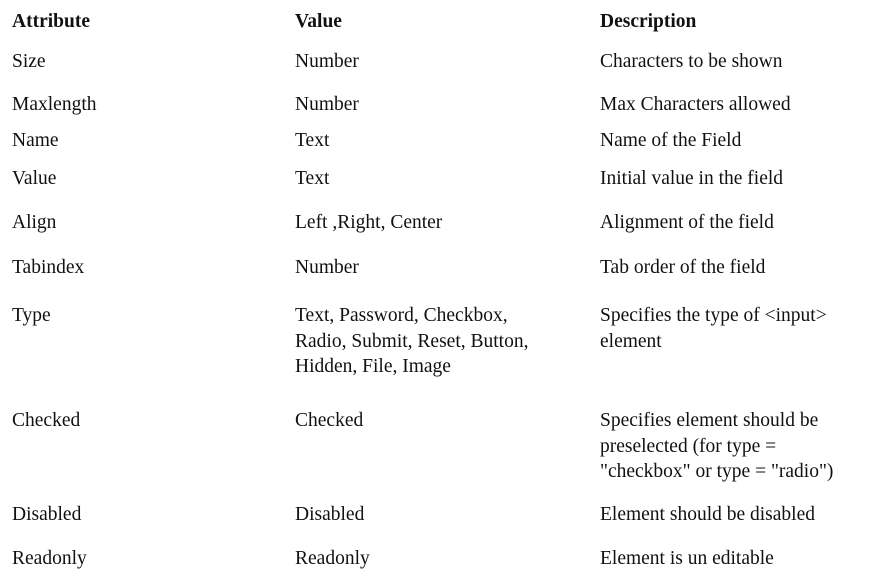 The image size is (894, 585). What do you see at coordinates (330, 514) in the screenshot?
I see `row-disabled-value: Disabled` at bounding box center [330, 514].